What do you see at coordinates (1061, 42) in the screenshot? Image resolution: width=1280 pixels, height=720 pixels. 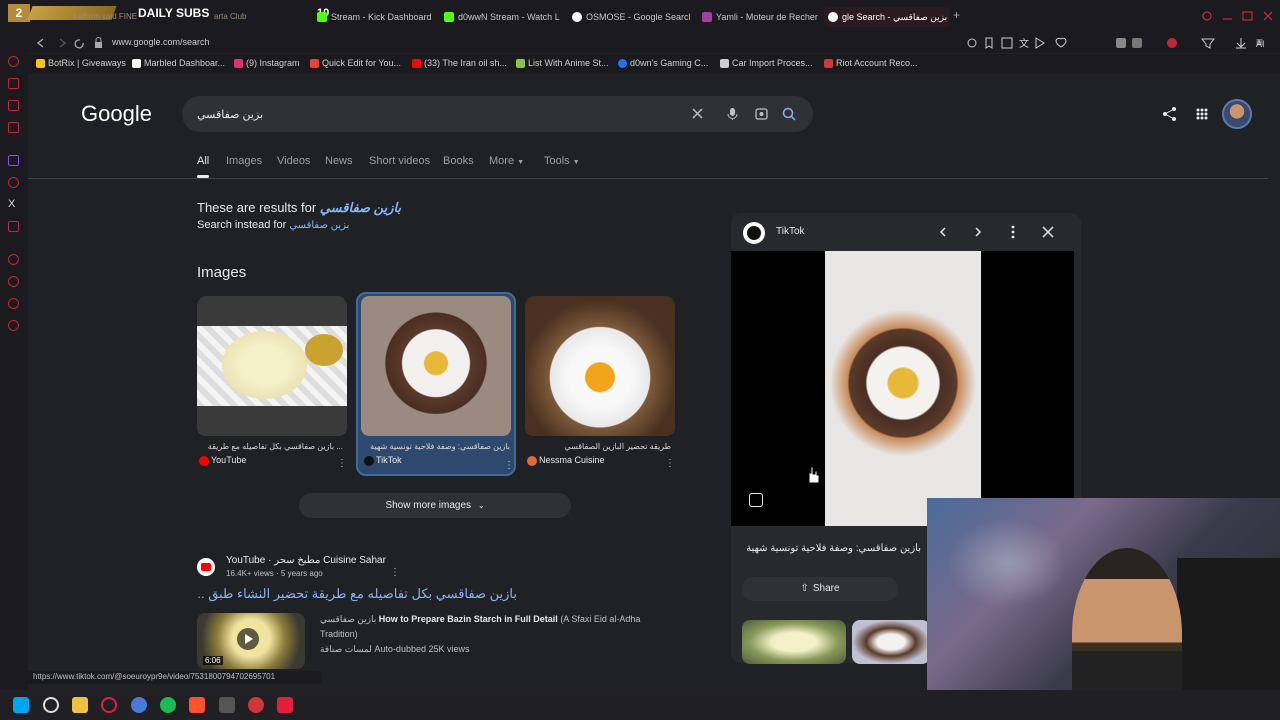 I see `heart-icon` at bounding box center [1061, 42].